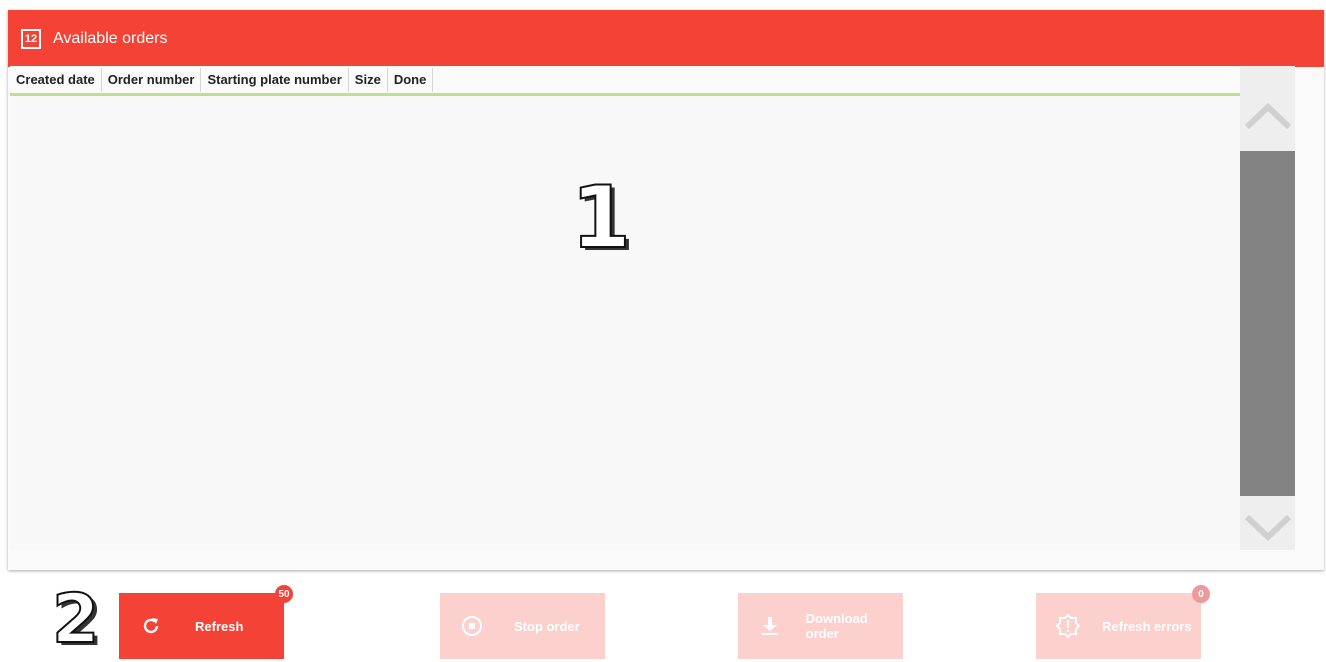  I want to click on vertical-scrollbar, so click(1267, 308).